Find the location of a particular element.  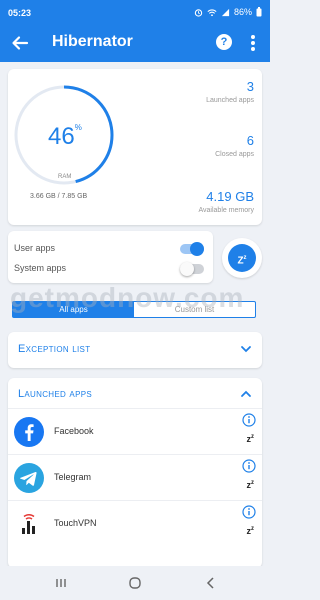

system-apps-toggle is located at coordinates (192, 269).